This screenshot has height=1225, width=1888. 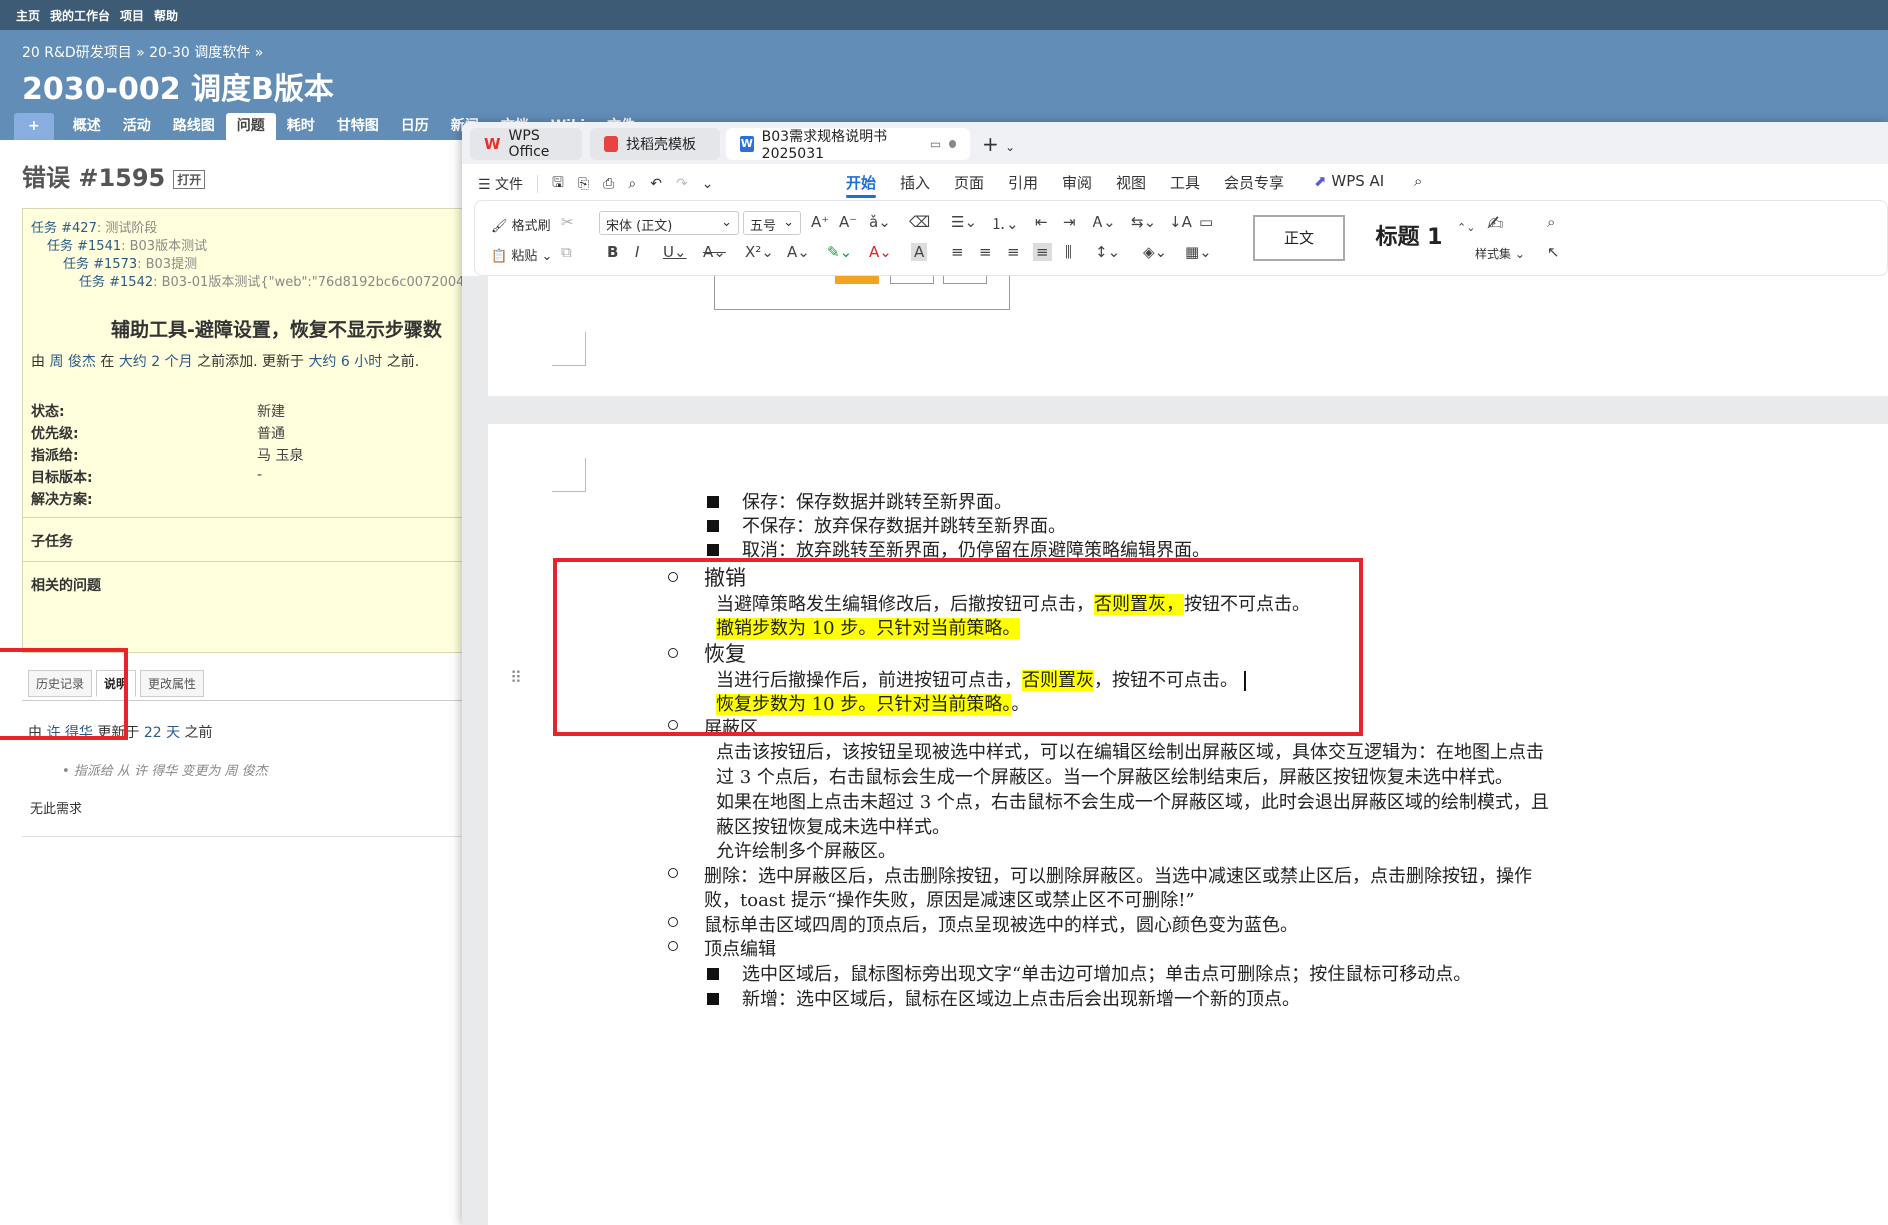 I want to click on highlight-color-icon: ✎⌄, so click(x=839, y=252).